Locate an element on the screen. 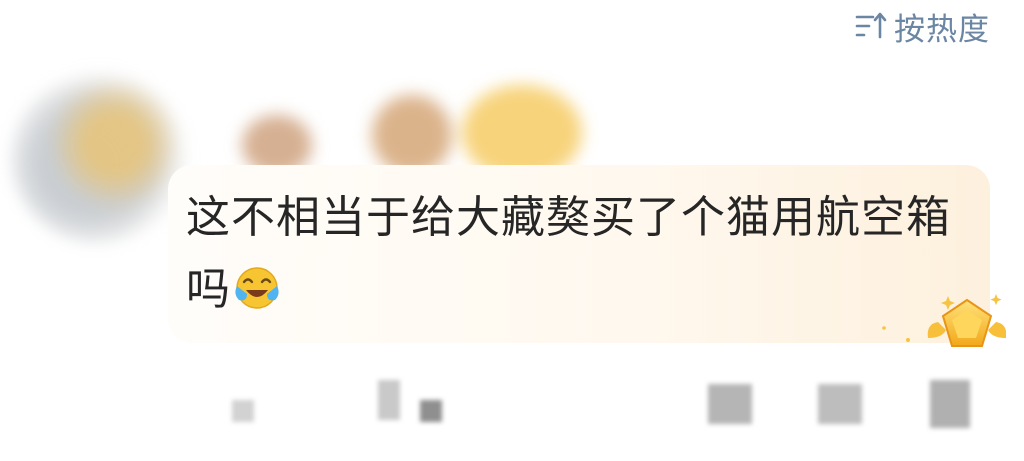 This screenshot has height=461, width=1024. laughing-crying-emoji-icon is located at coordinates (257, 288).